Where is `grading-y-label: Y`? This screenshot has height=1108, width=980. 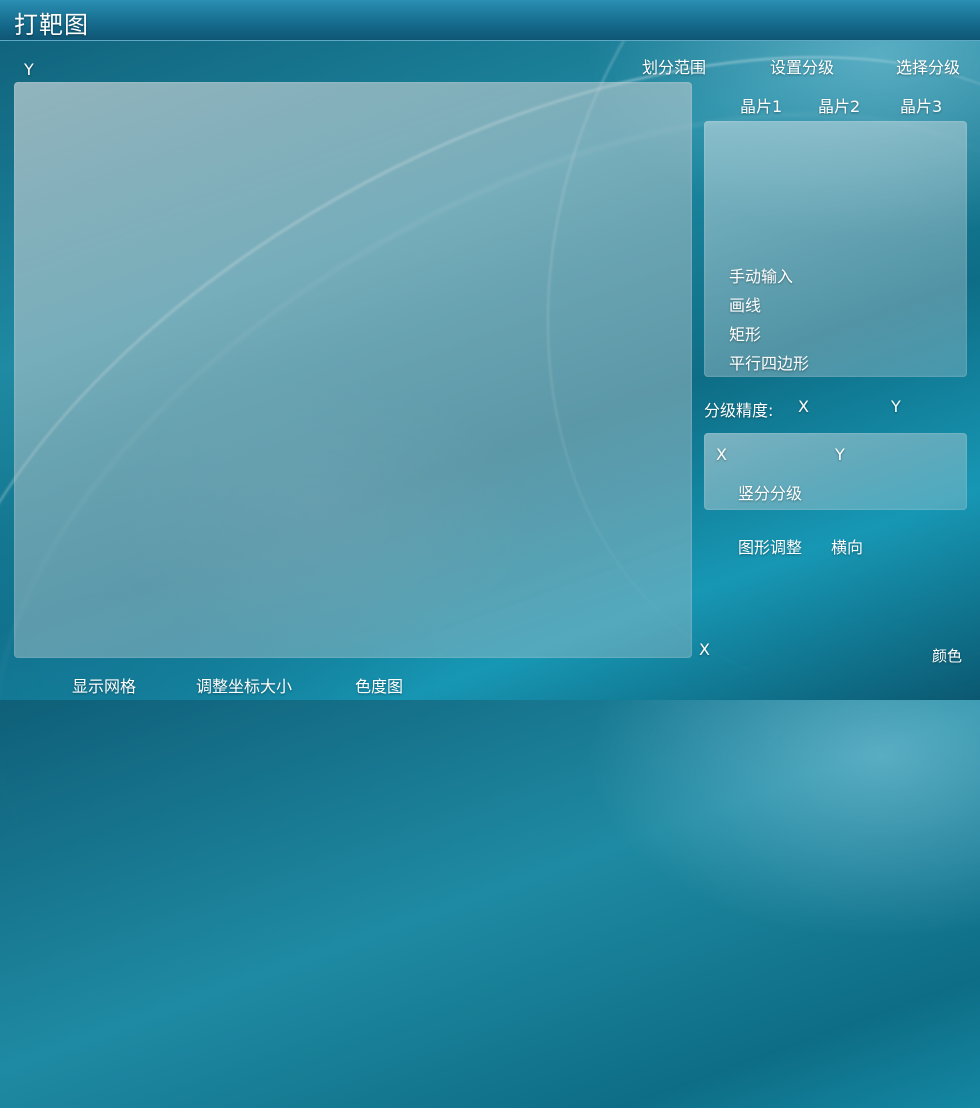
grading-y-label: Y is located at coordinates (840, 454).